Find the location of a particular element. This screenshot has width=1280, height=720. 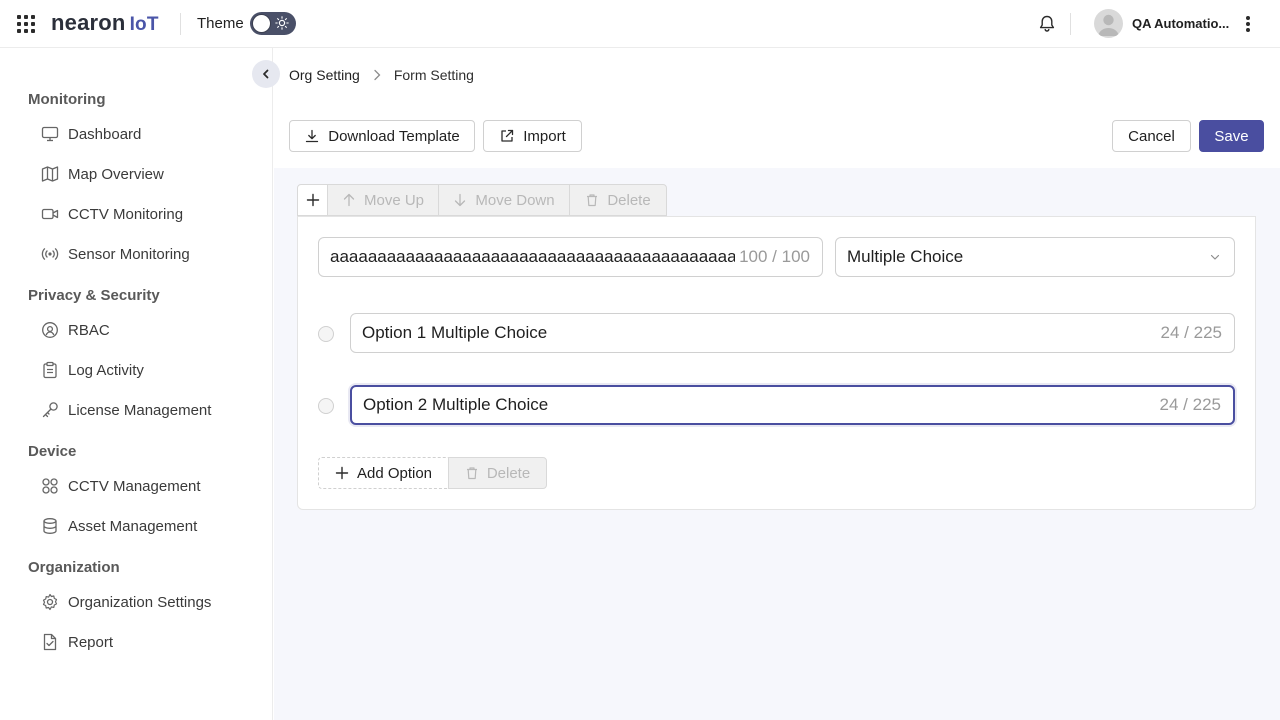

grid-icon is located at coordinates (50, 486).